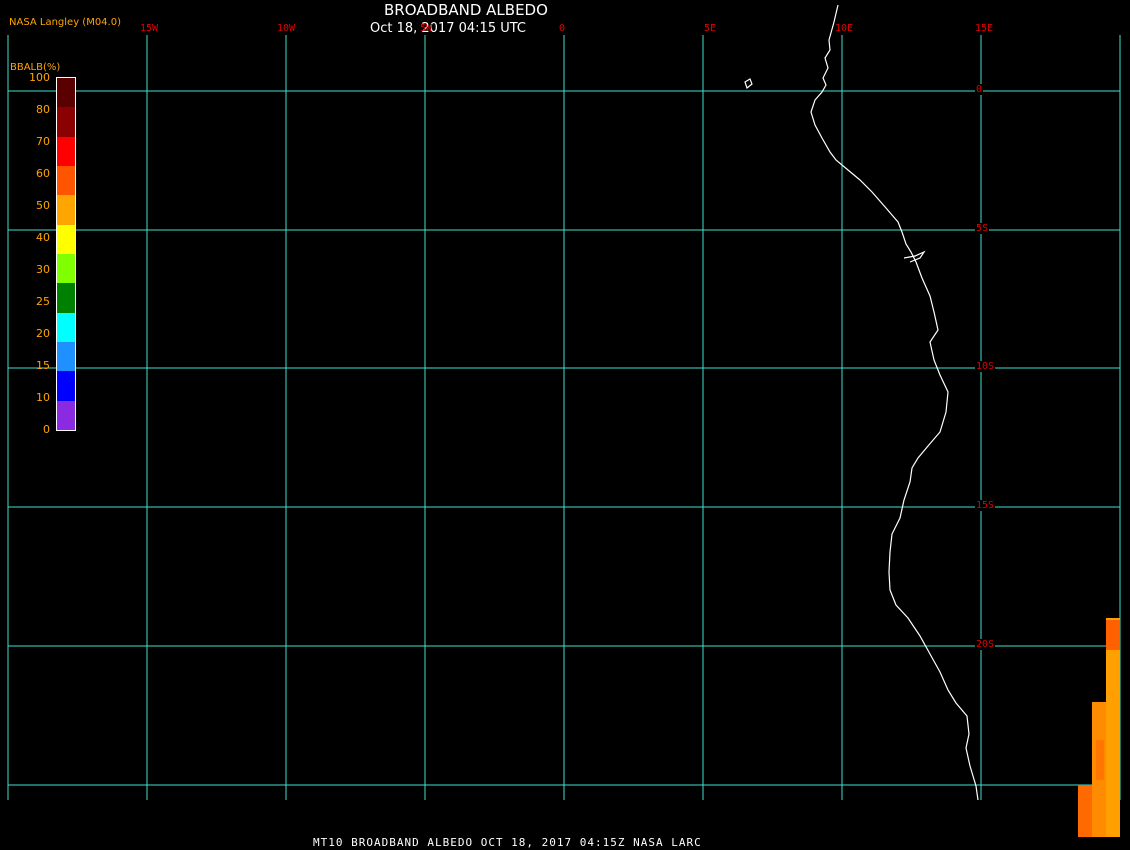 The image size is (1130, 850). What do you see at coordinates (562, 28) in the screenshot?
I see `lon-label: 0` at bounding box center [562, 28].